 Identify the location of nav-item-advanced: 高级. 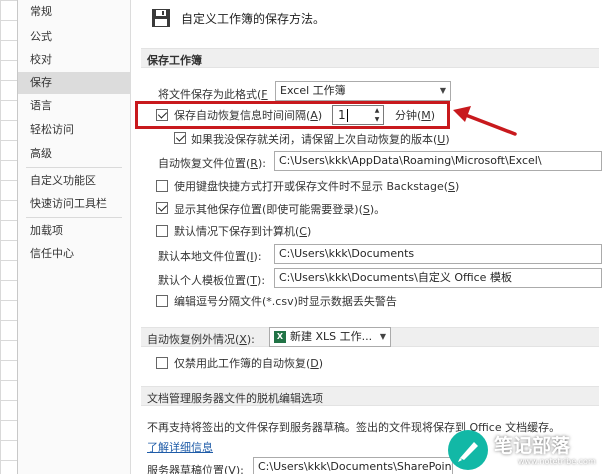
(74, 154).